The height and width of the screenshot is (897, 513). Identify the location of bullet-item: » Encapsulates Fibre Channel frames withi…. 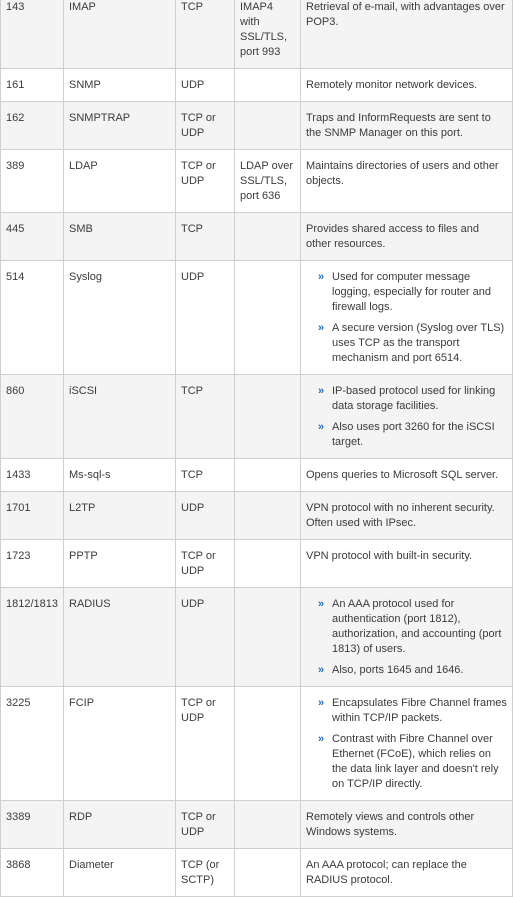
(412, 711).